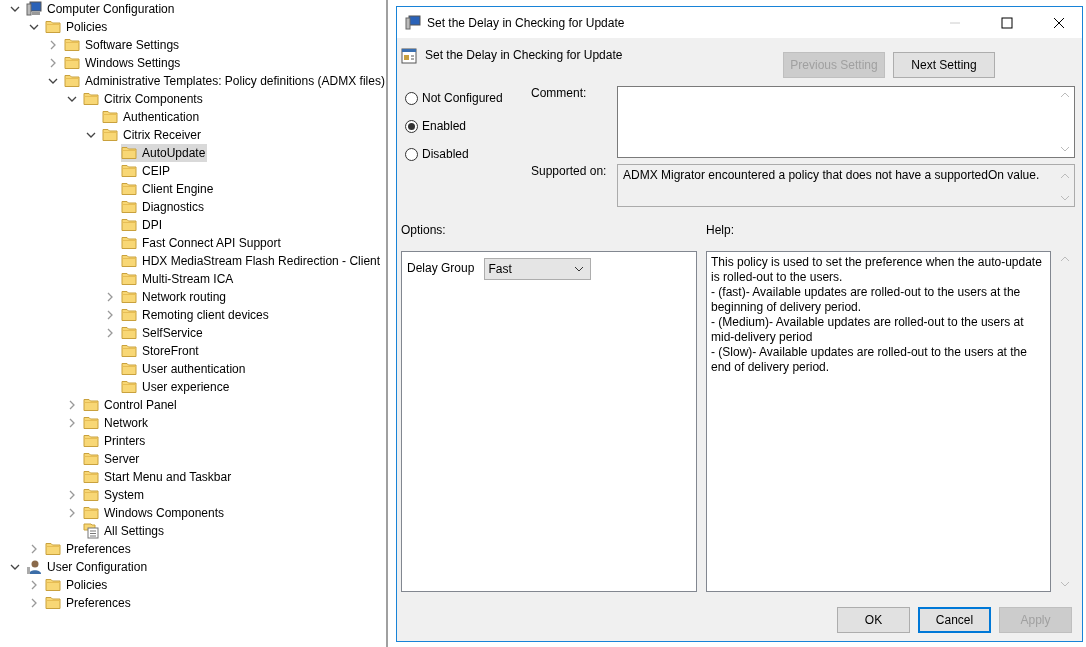 This screenshot has height=647, width=1086. What do you see at coordinates (175, 297) in the screenshot?
I see `tree-item: Network routing` at bounding box center [175, 297].